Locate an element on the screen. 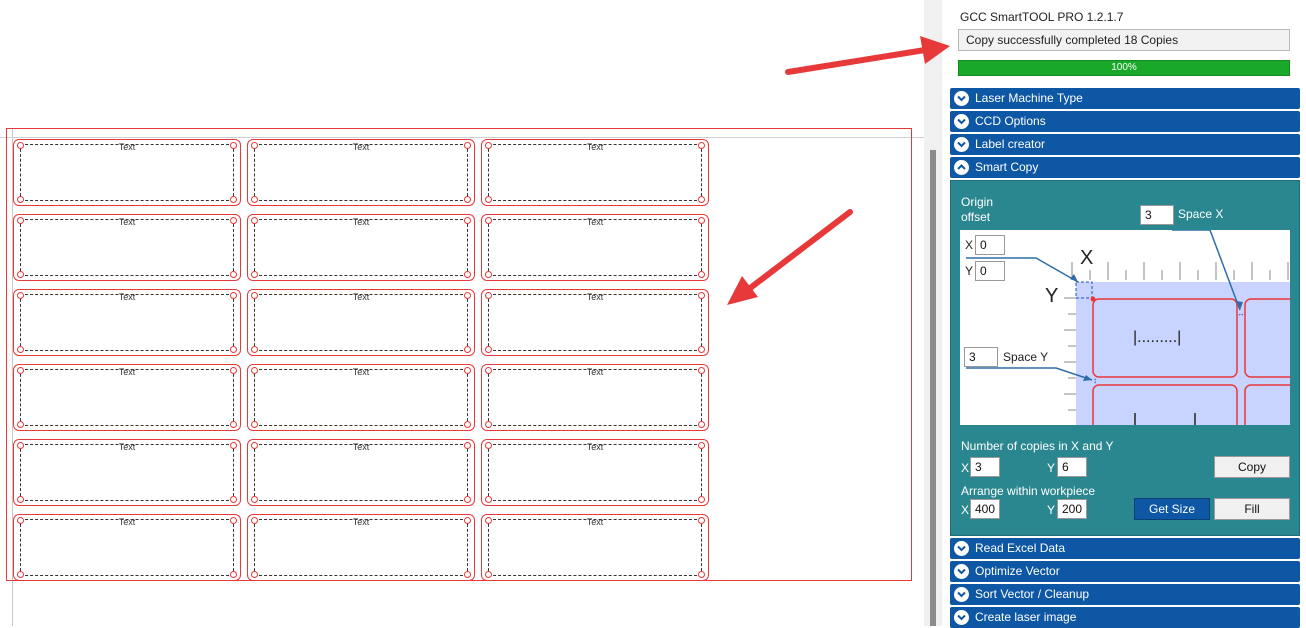  section-read-excel-data: Read Excel Data is located at coordinates (1125, 548).